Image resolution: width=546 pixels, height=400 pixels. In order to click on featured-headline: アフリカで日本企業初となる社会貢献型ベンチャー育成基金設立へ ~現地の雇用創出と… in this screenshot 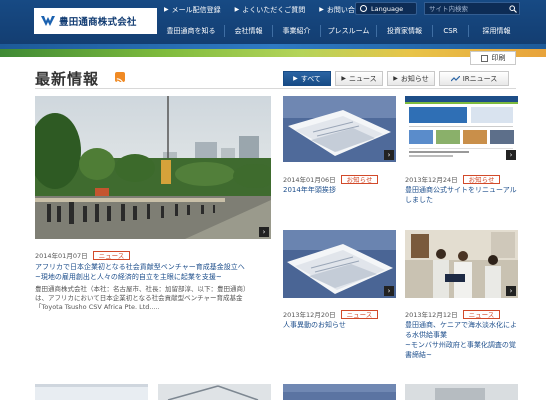, I will do `click(155, 272)`.